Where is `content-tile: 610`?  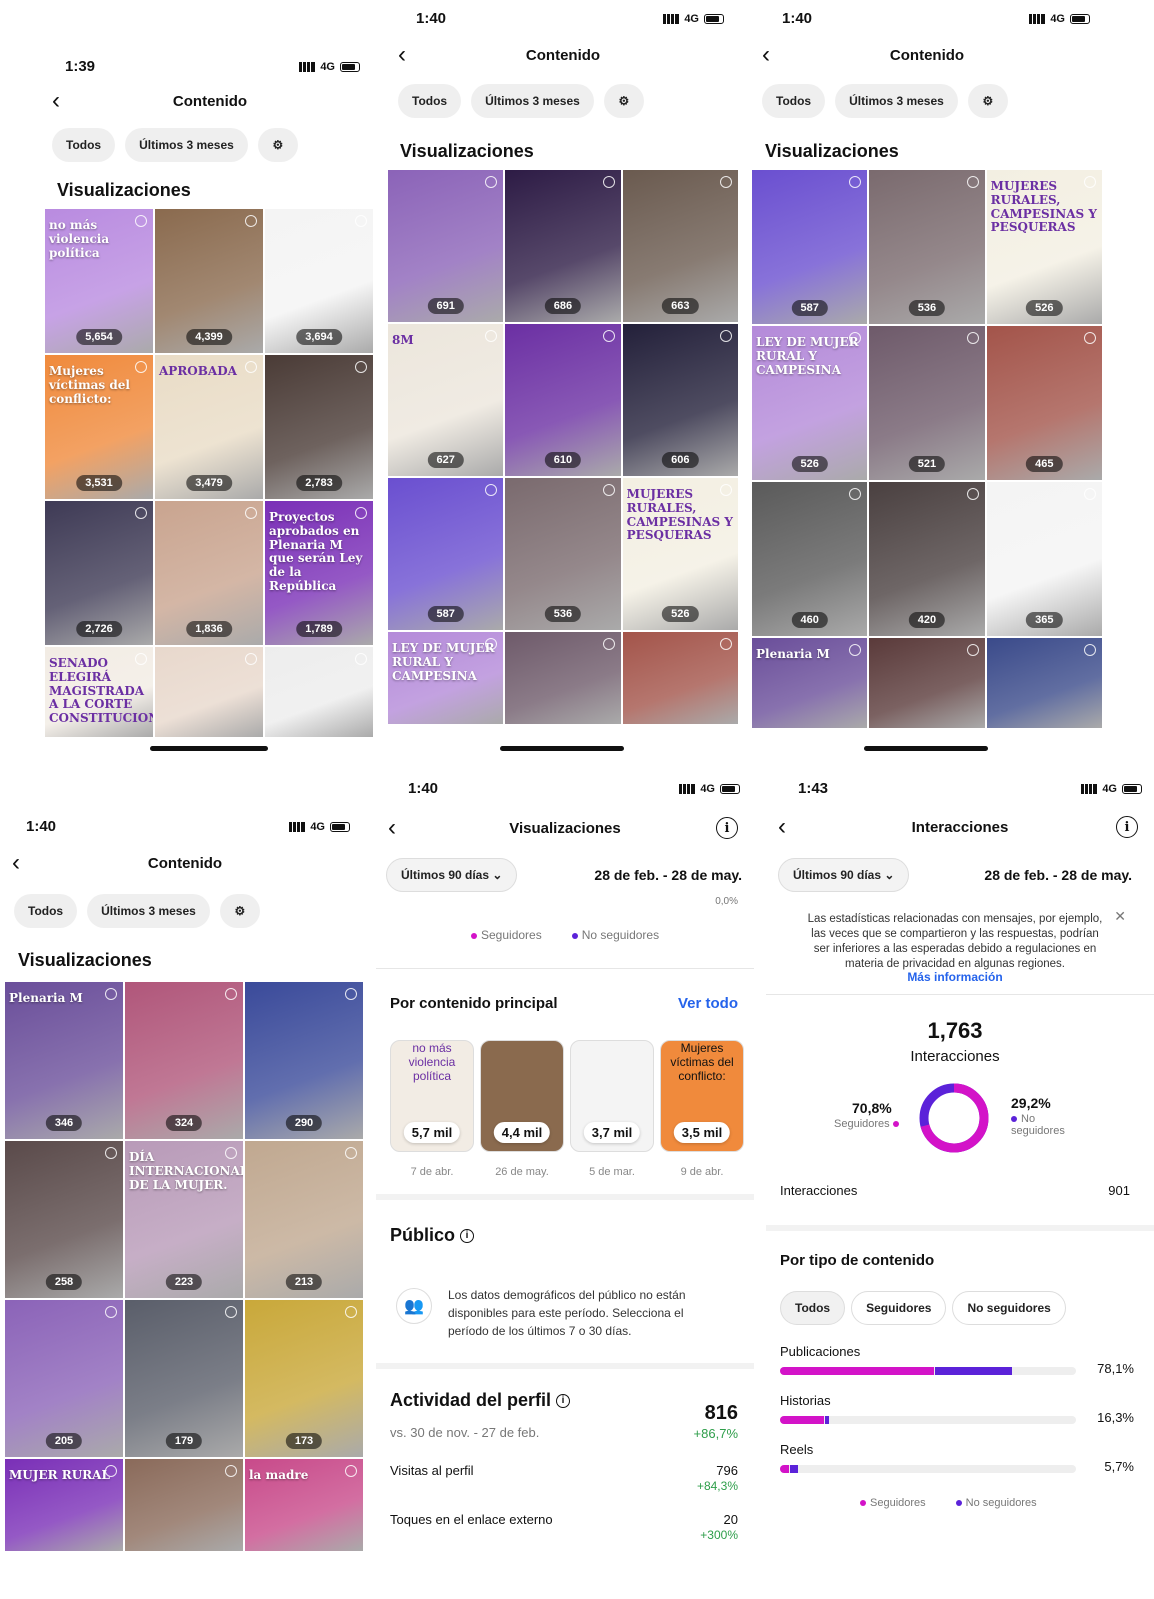
content-tile: 610 is located at coordinates (563, 400).